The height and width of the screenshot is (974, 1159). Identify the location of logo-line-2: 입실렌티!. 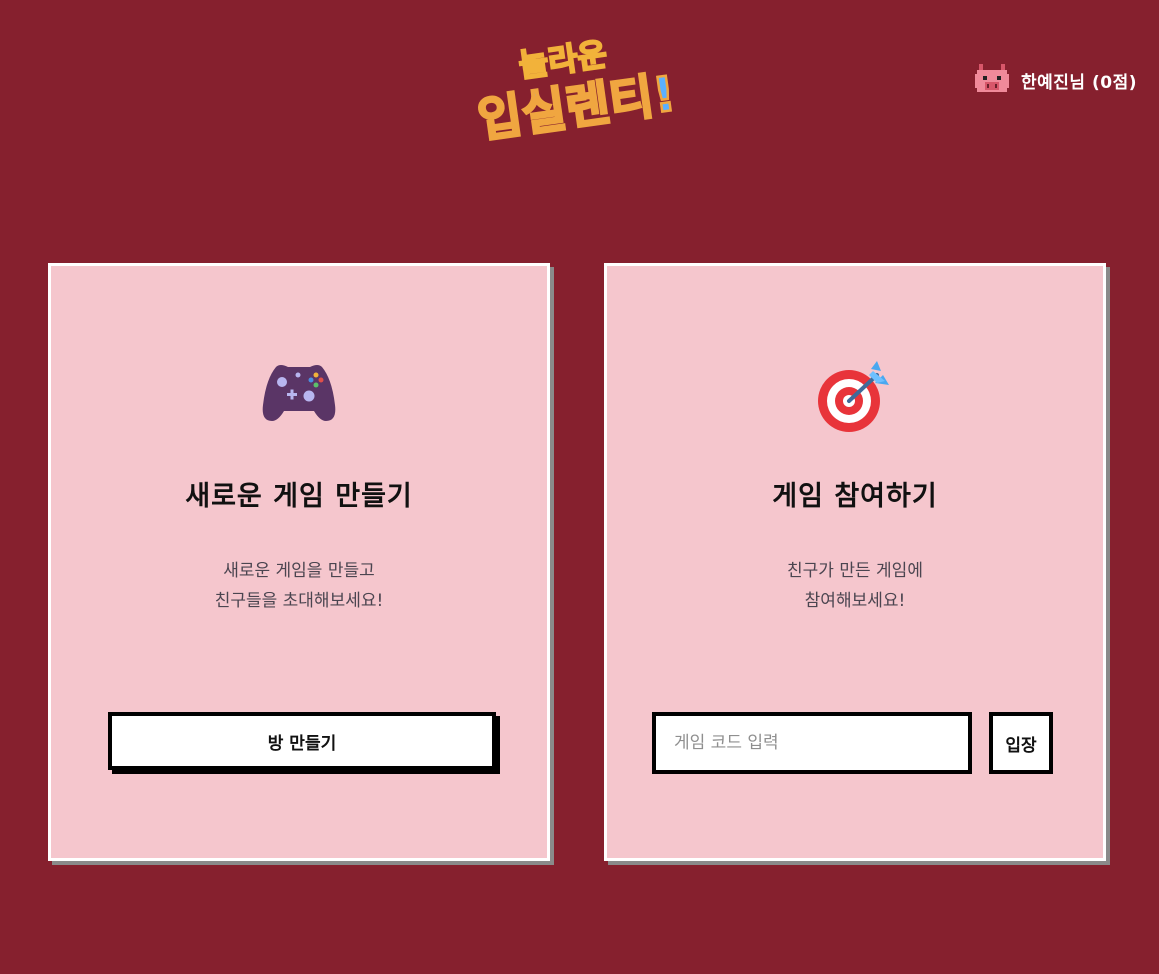
(577, 104).